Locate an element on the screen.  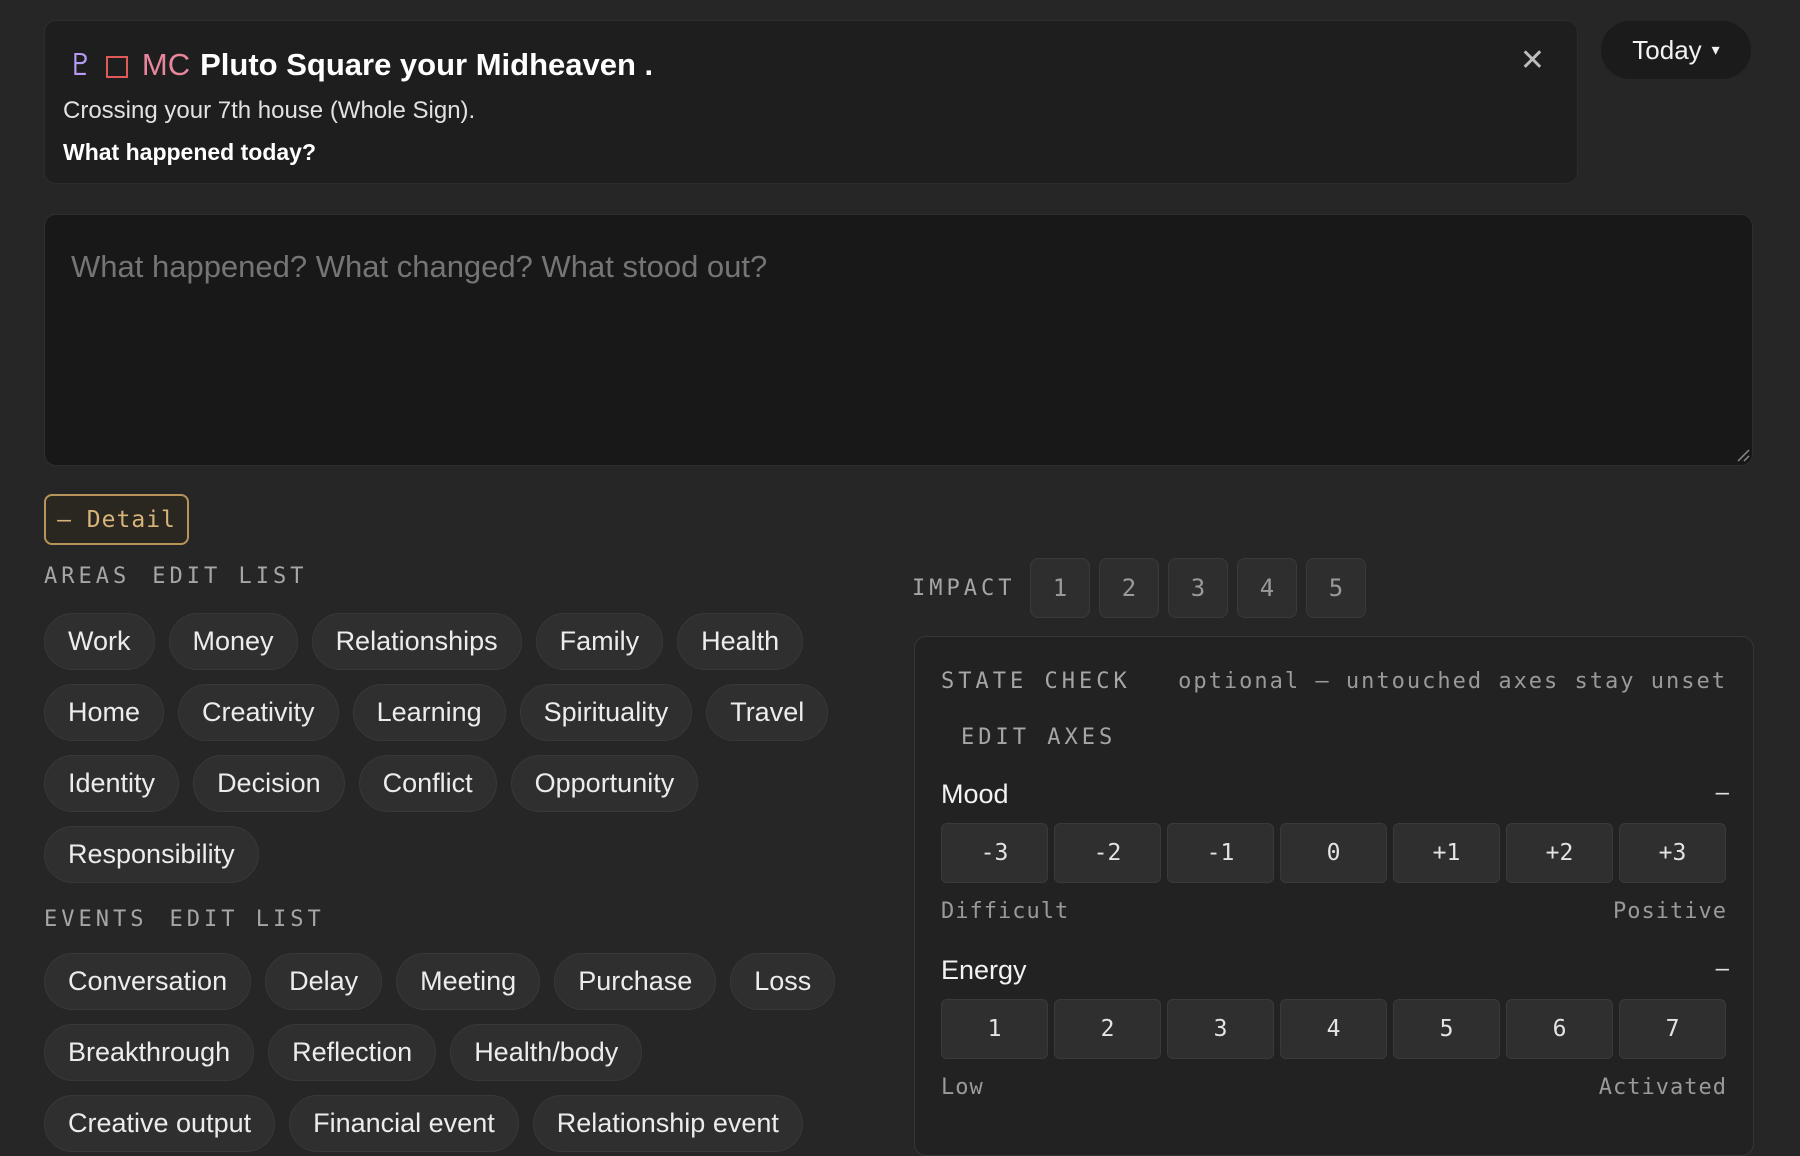
events-edit-list-link: EDIT LIST is located at coordinates (246, 919).